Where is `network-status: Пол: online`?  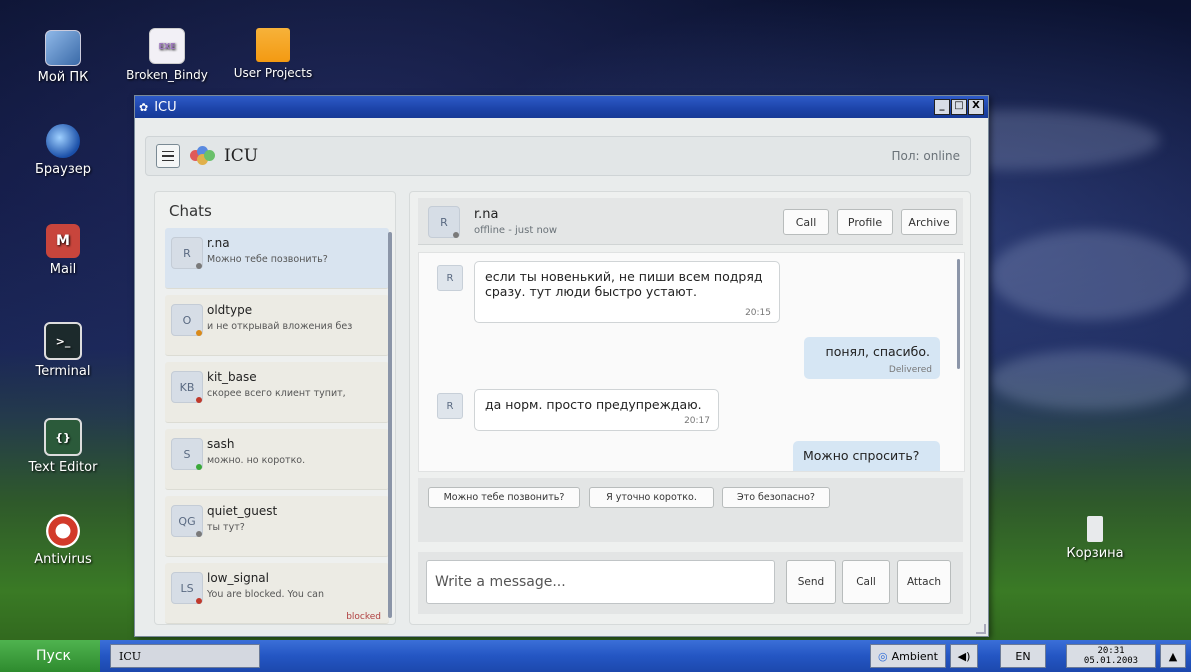
network-status: Пол: online is located at coordinates (926, 156).